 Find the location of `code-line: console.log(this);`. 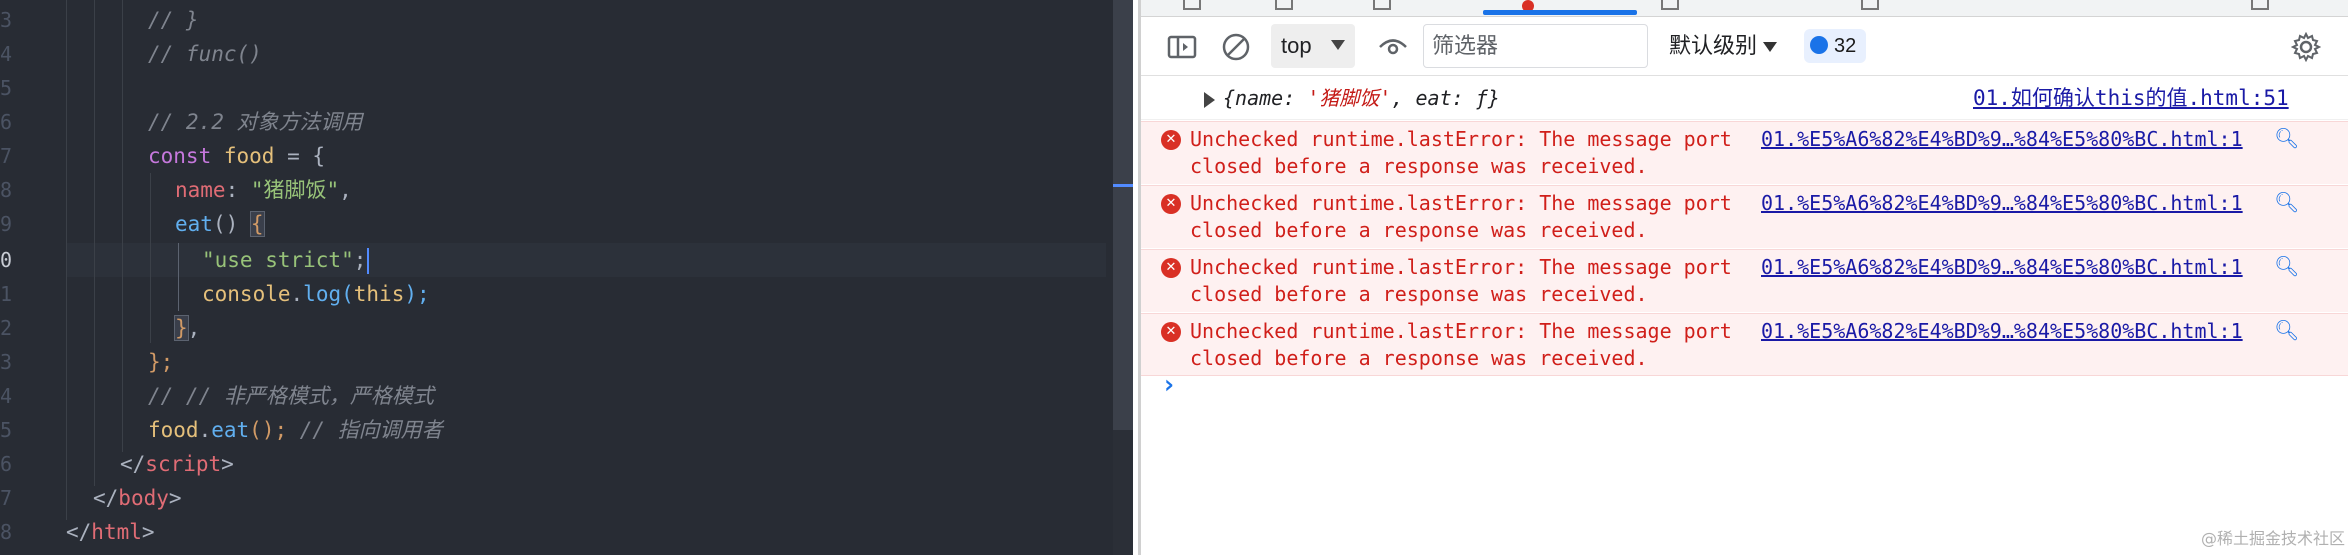

code-line: console.log(this); is located at coordinates (316, 294).